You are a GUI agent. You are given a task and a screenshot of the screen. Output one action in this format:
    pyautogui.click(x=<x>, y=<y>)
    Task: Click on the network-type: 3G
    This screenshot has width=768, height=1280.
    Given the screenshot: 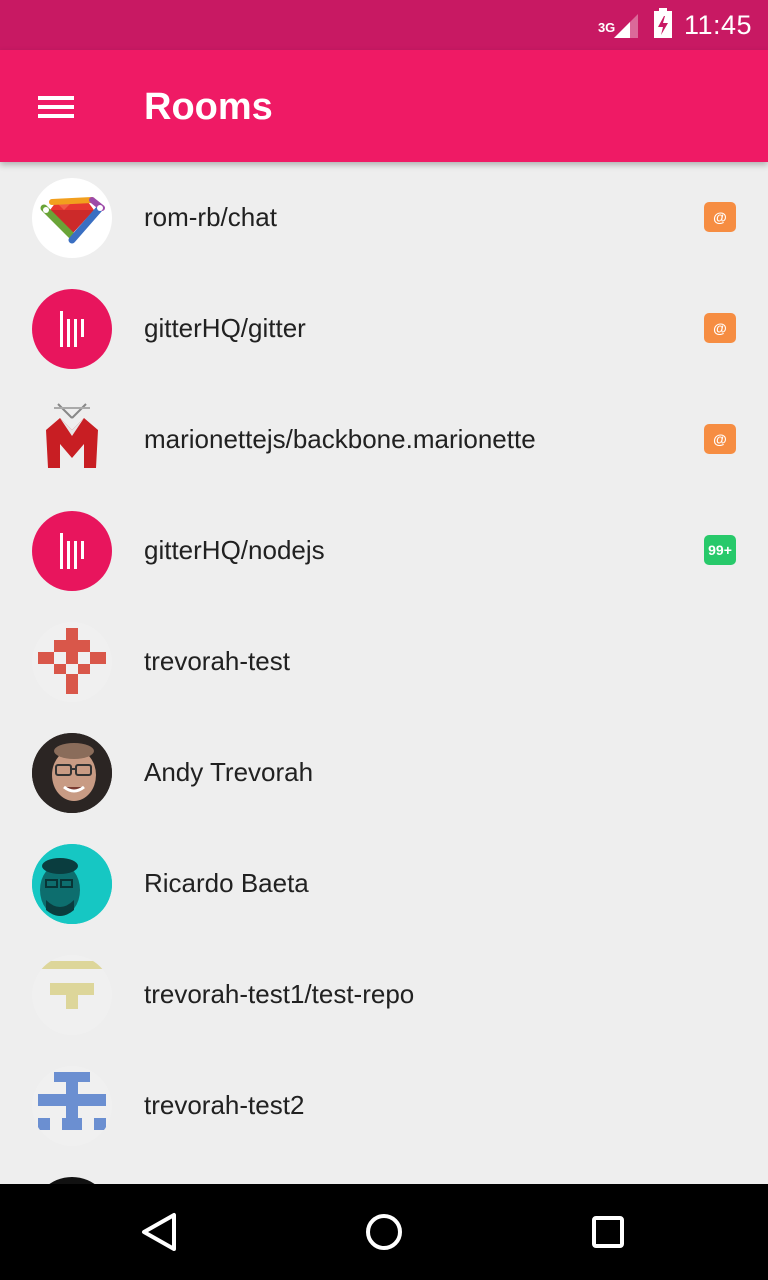 What is the action you would take?
    pyautogui.click(x=606, y=27)
    